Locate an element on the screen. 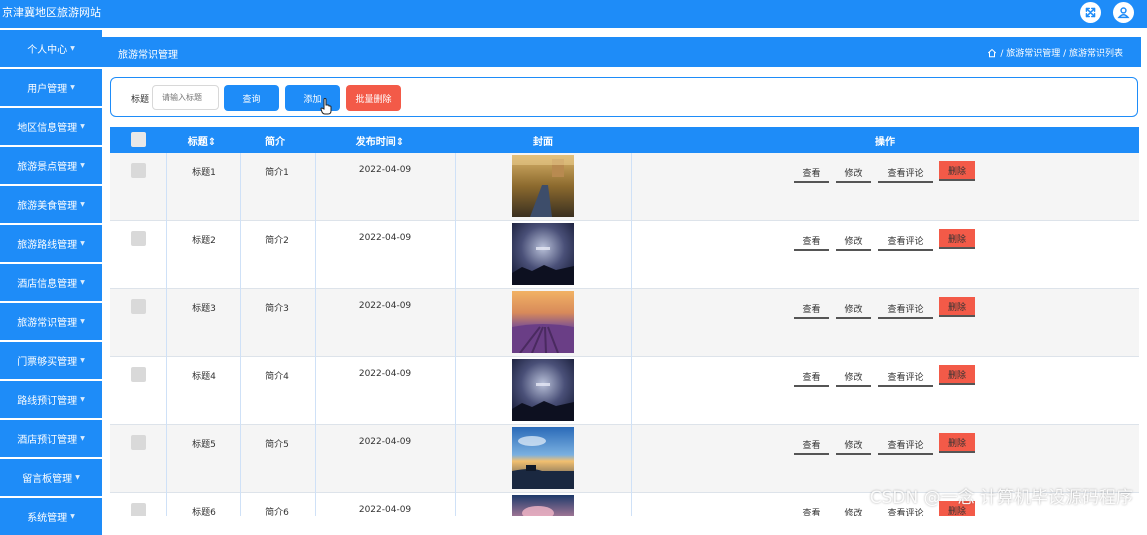  sidebar-item-attractions: 旅游景点管理▼ is located at coordinates (51, 165).